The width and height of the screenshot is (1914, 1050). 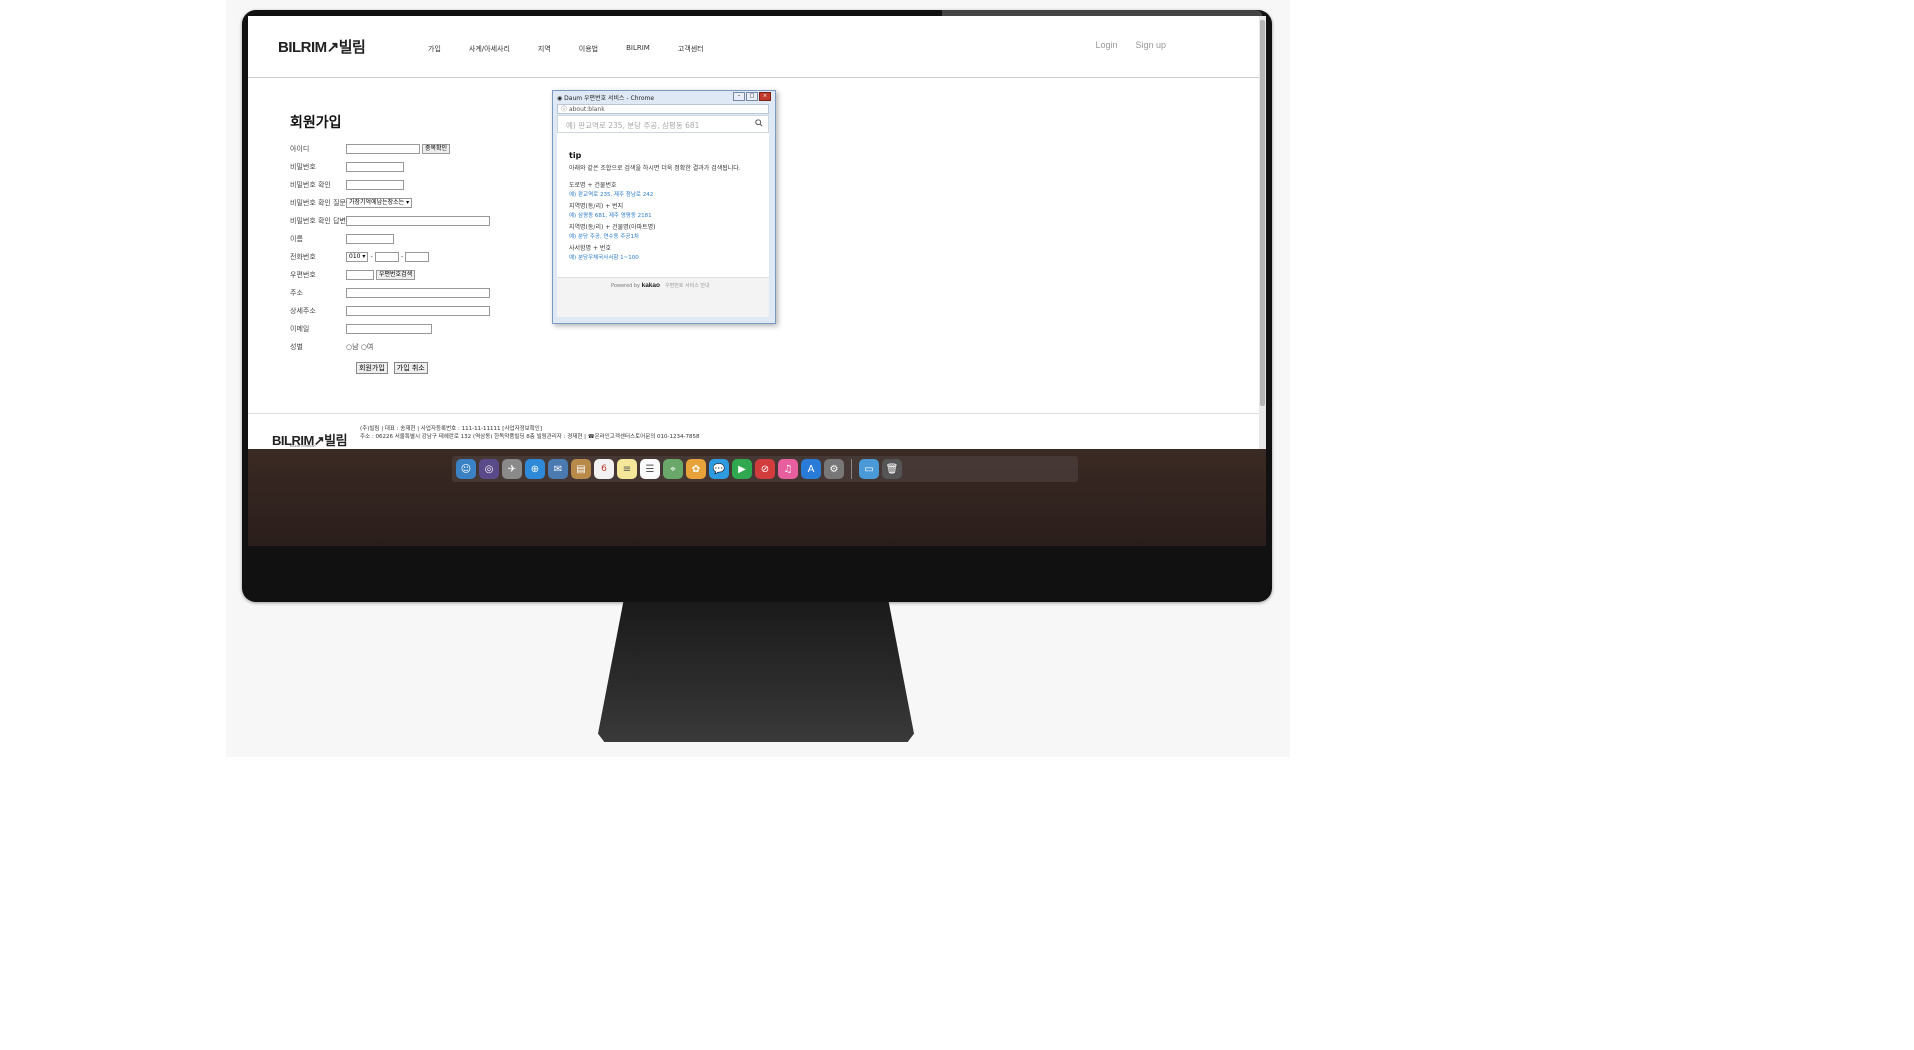 What do you see at coordinates (1106, 45) in the screenshot?
I see `login-link: Login` at bounding box center [1106, 45].